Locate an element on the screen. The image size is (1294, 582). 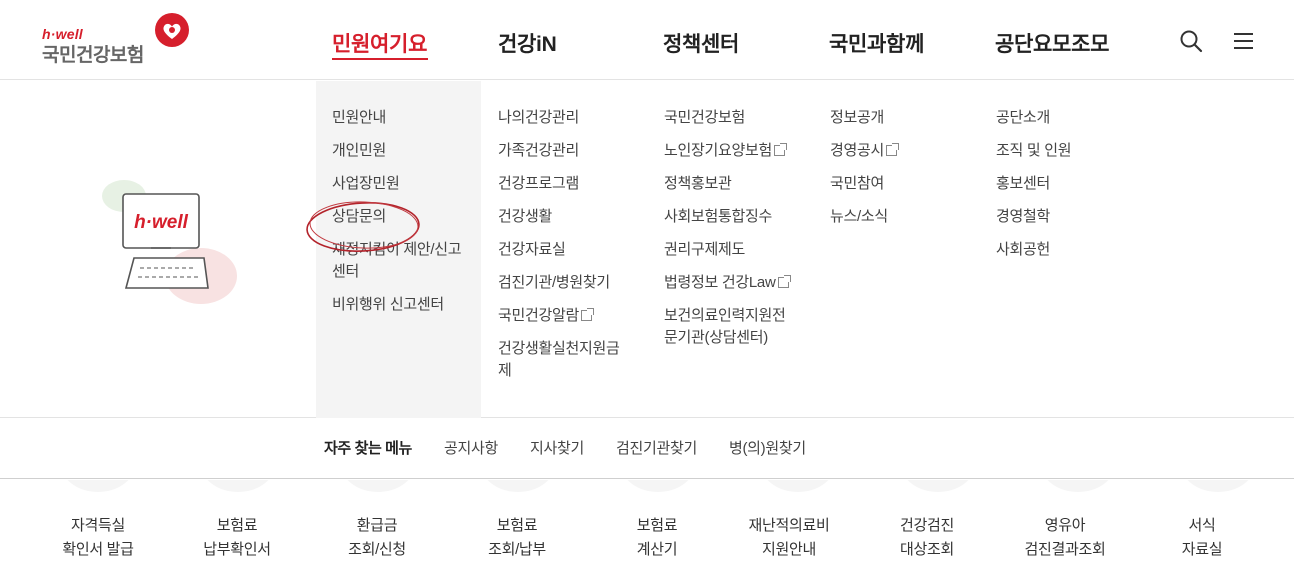
service-line2: 조회/신청 is located at coordinates (377, 549).